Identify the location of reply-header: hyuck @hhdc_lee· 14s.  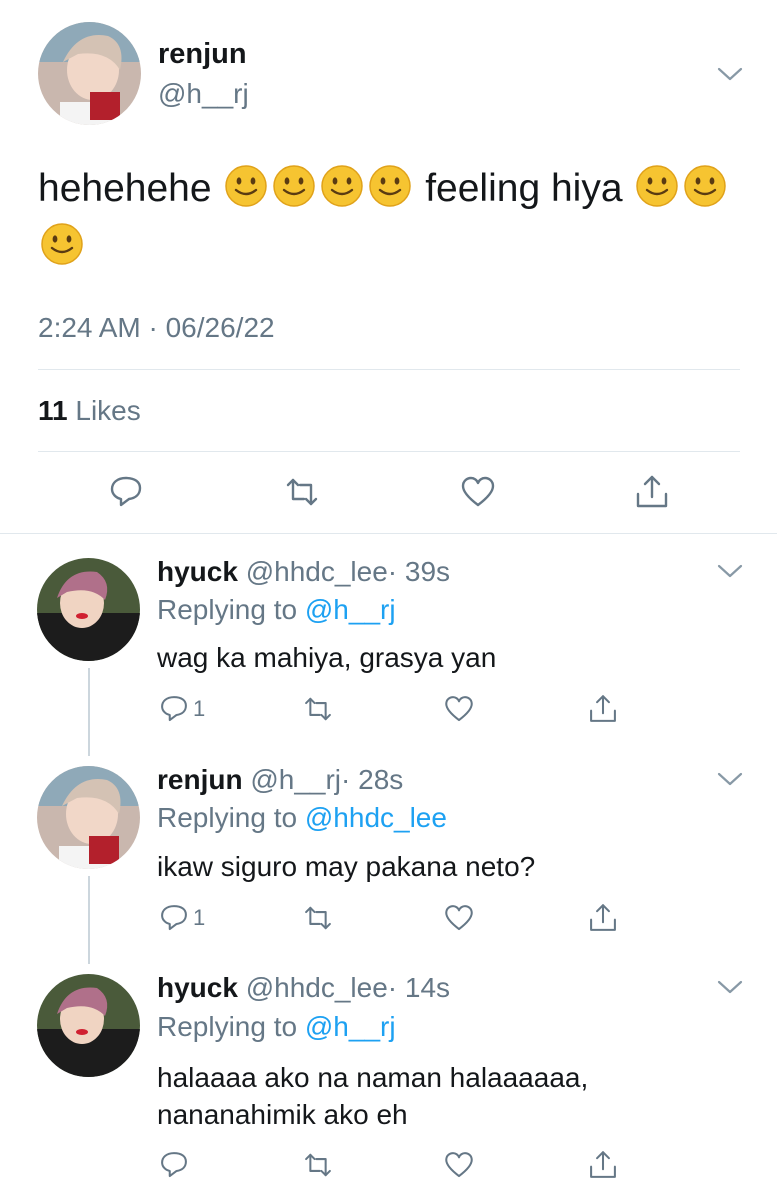
(303, 988).